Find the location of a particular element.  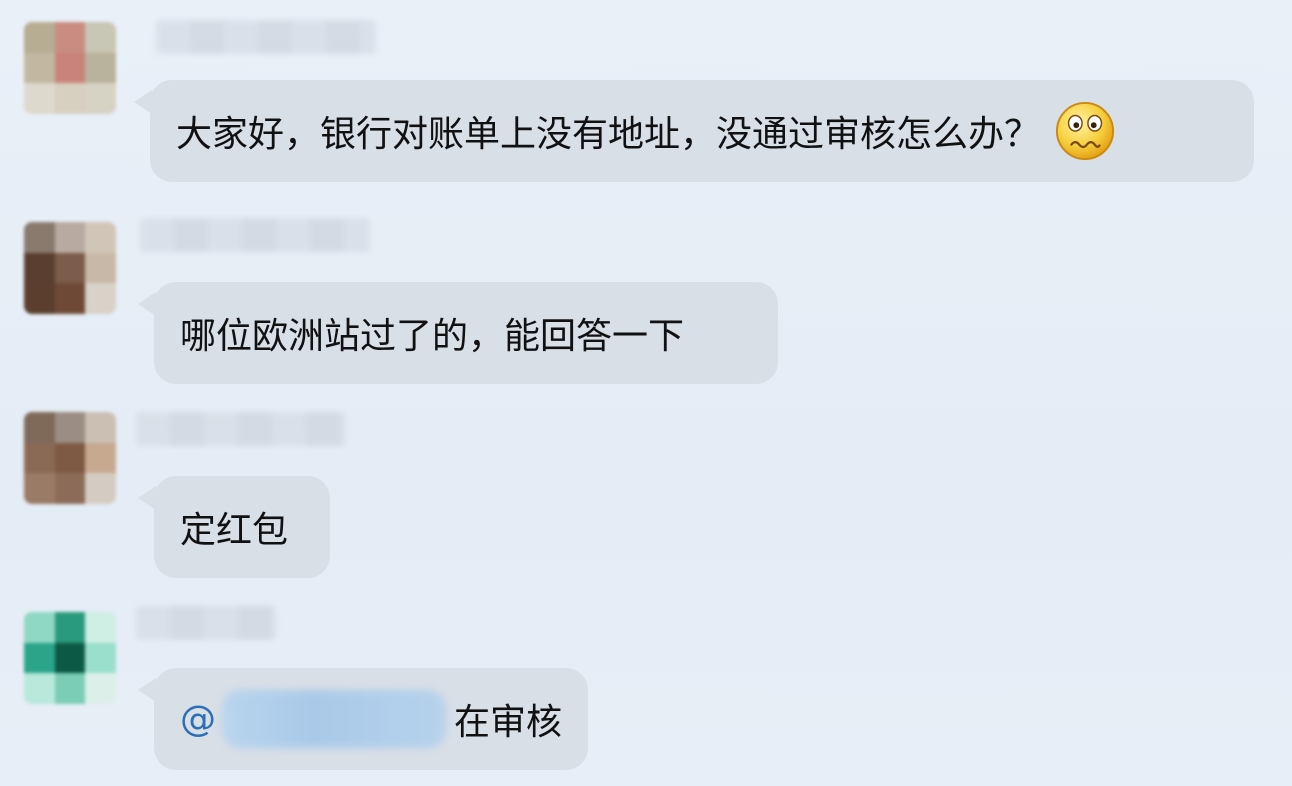

message-text: 定红包 is located at coordinates (234, 530).